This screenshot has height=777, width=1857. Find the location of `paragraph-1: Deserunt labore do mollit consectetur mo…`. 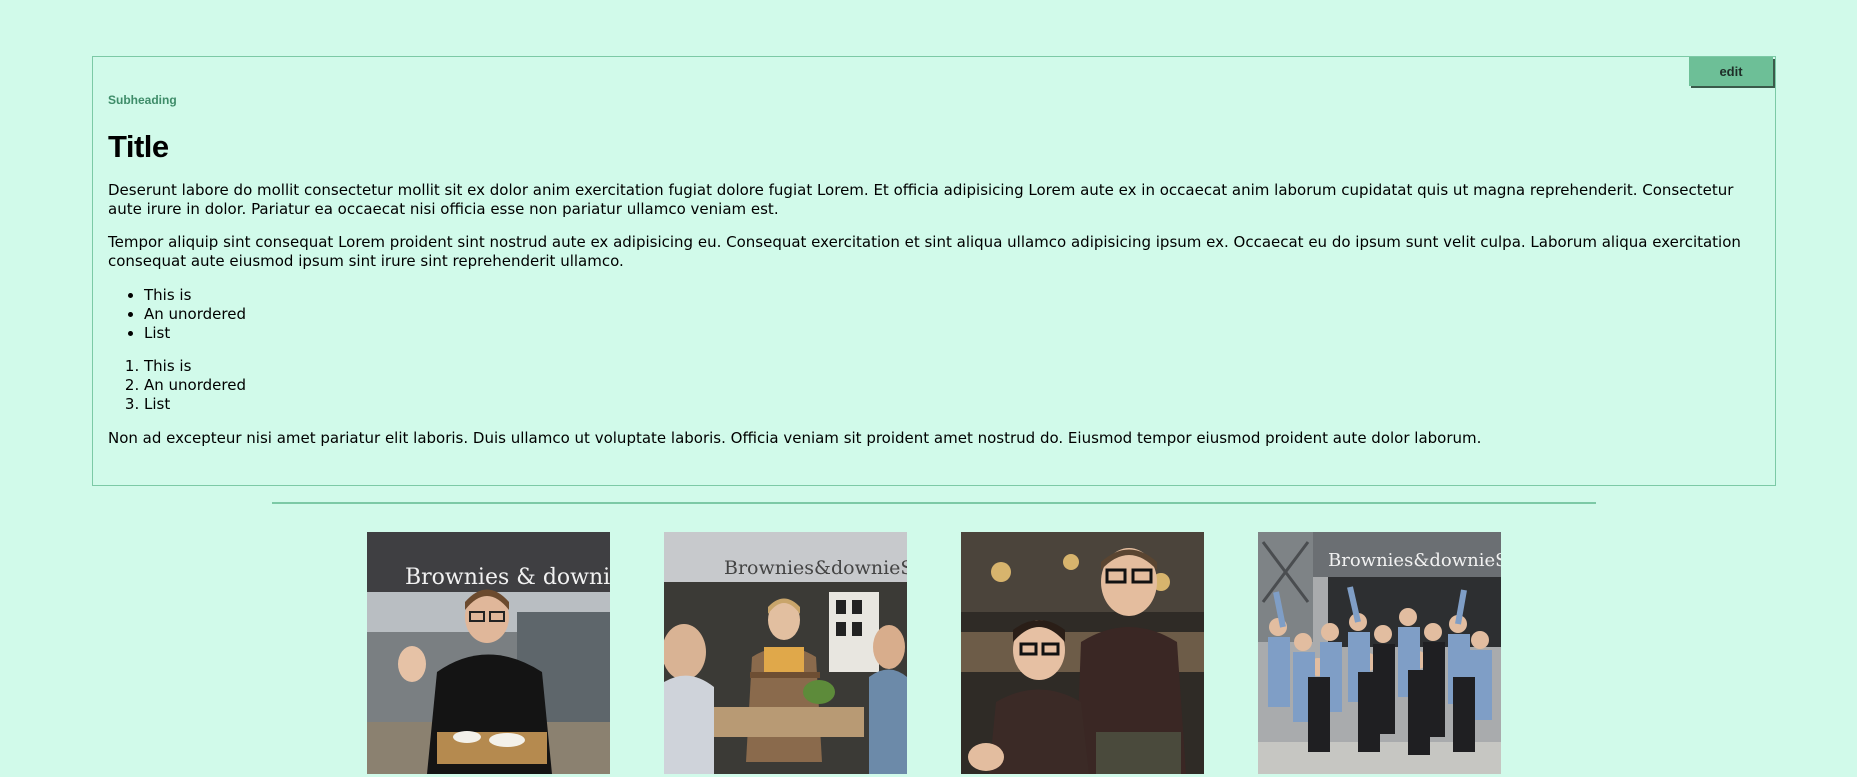

paragraph-1: Deserunt labore do mollit consectetur mo… is located at coordinates (921, 199).